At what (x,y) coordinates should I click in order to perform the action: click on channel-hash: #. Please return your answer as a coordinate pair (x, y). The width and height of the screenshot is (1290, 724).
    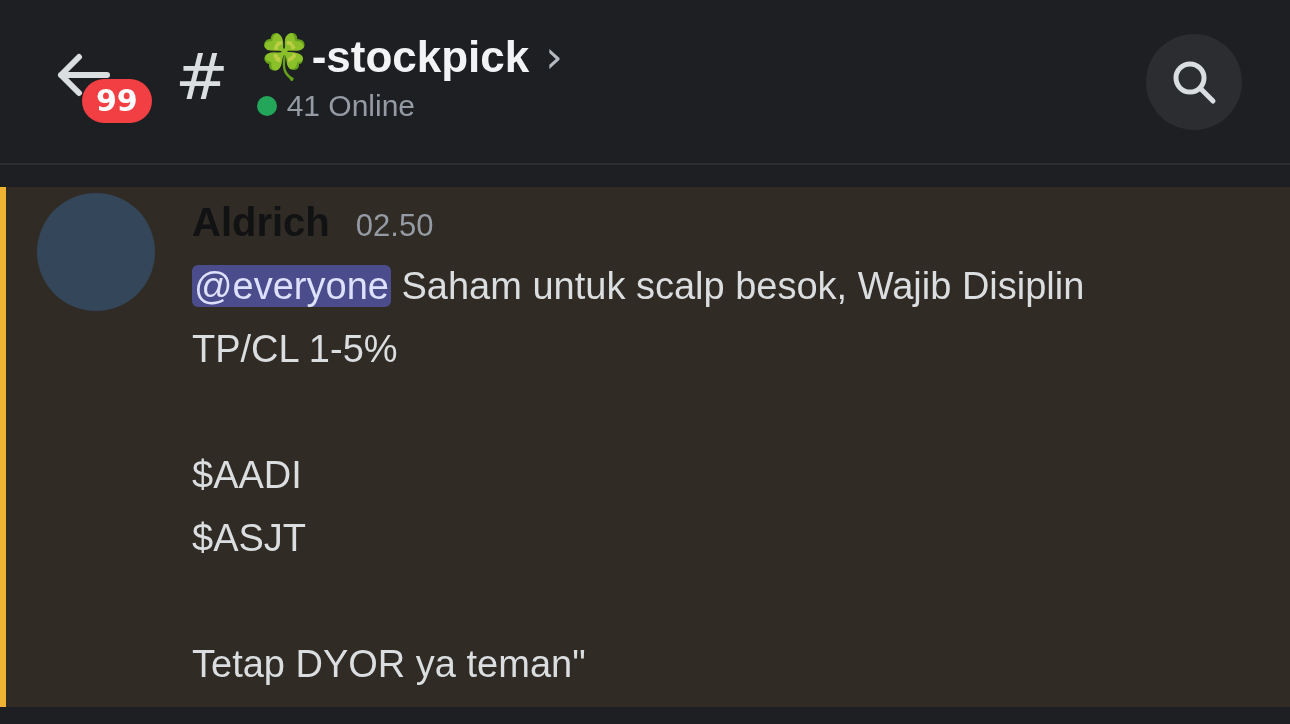
    Looking at the image, I should click on (202, 76).